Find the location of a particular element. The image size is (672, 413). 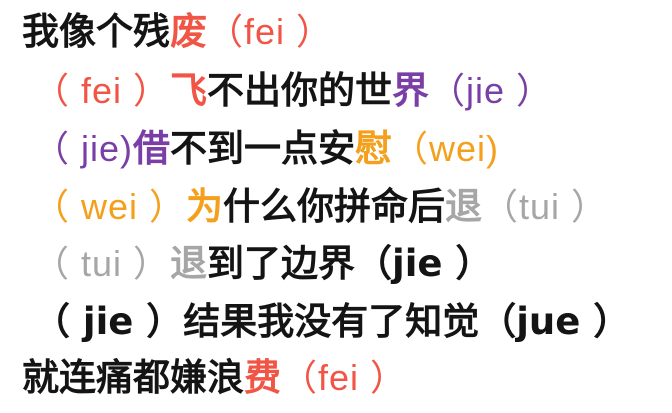

lyric-segment: （ jie ）结果我没有了知觉（jue ） is located at coordinates (332, 321).